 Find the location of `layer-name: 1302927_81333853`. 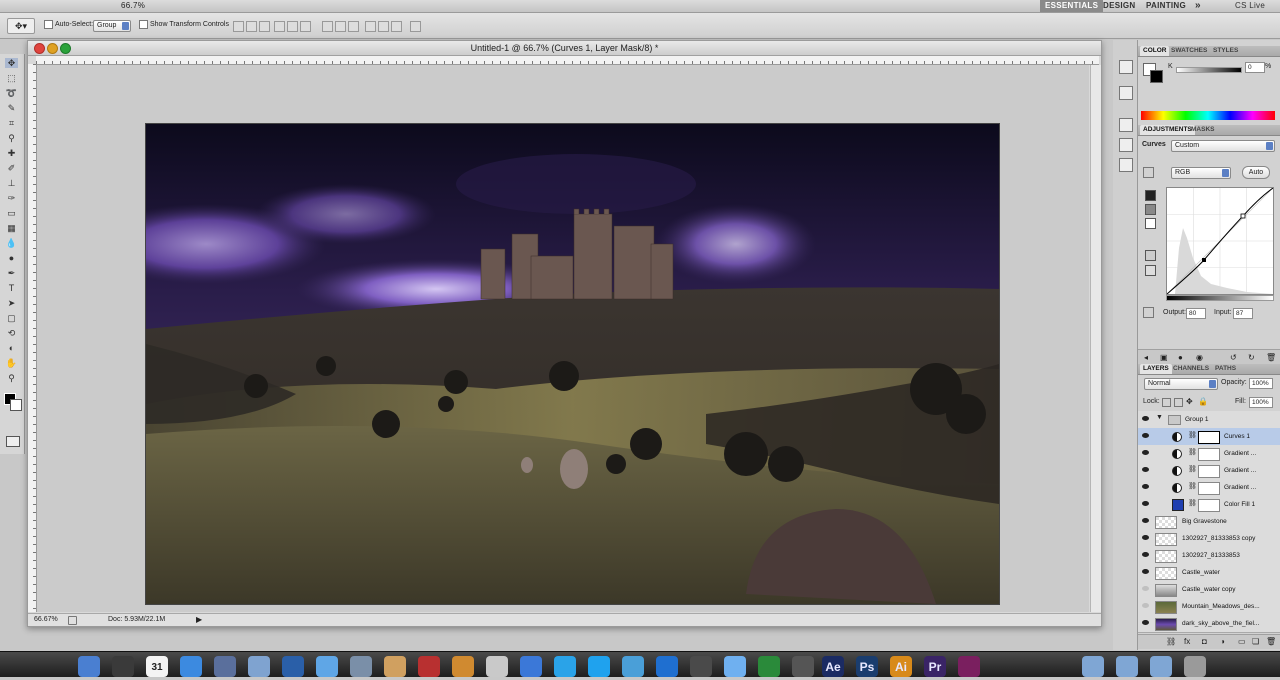

layer-name: 1302927_81333853 is located at coordinates (1211, 555).